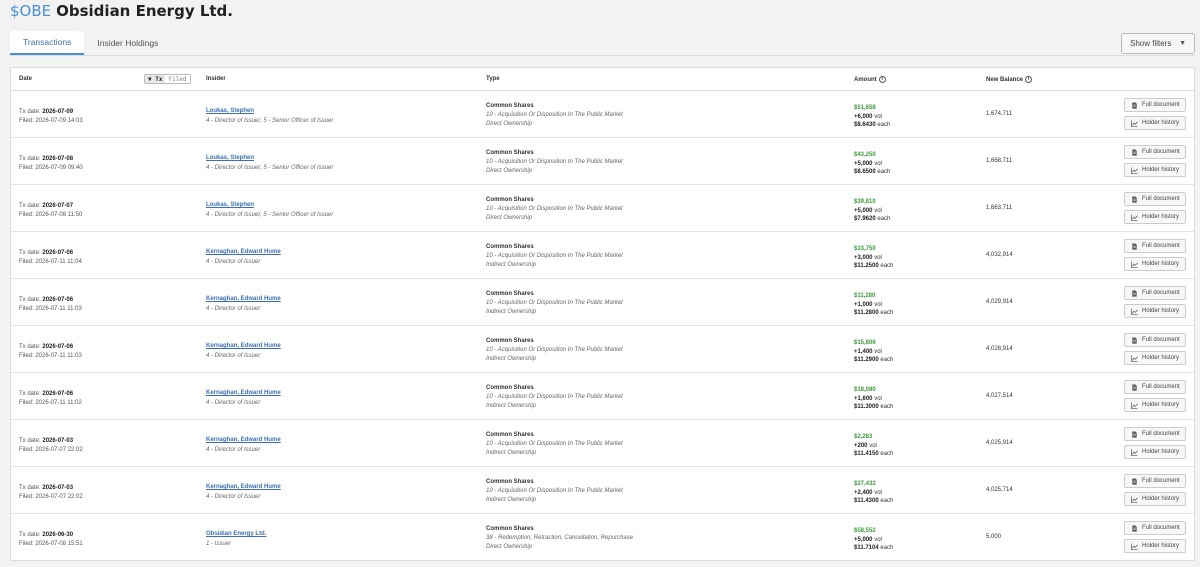 The image size is (1200, 567). What do you see at coordinates (236, 539) in the screenshot?
I see `insider-cell: Obsidian Energy Ltd. 1 - Issuer` at bounding box center [236, 539].